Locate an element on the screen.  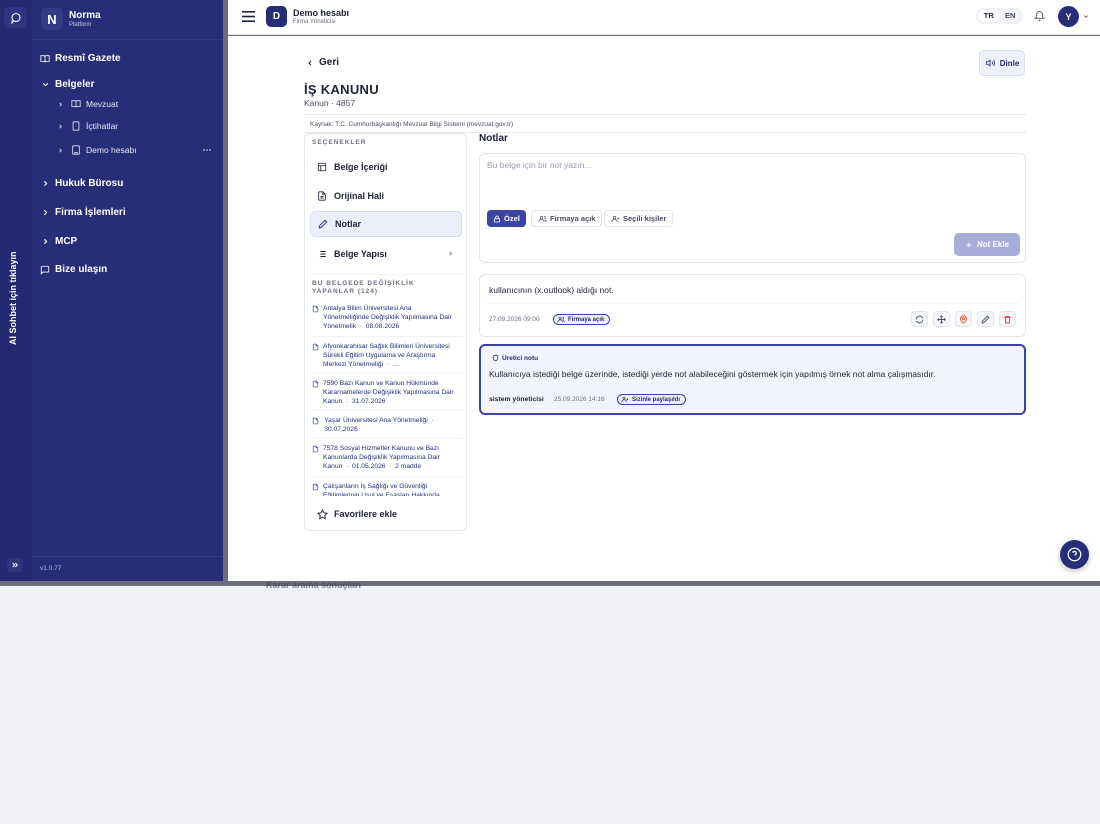
lock-icon is located at coordinates (497, 218).